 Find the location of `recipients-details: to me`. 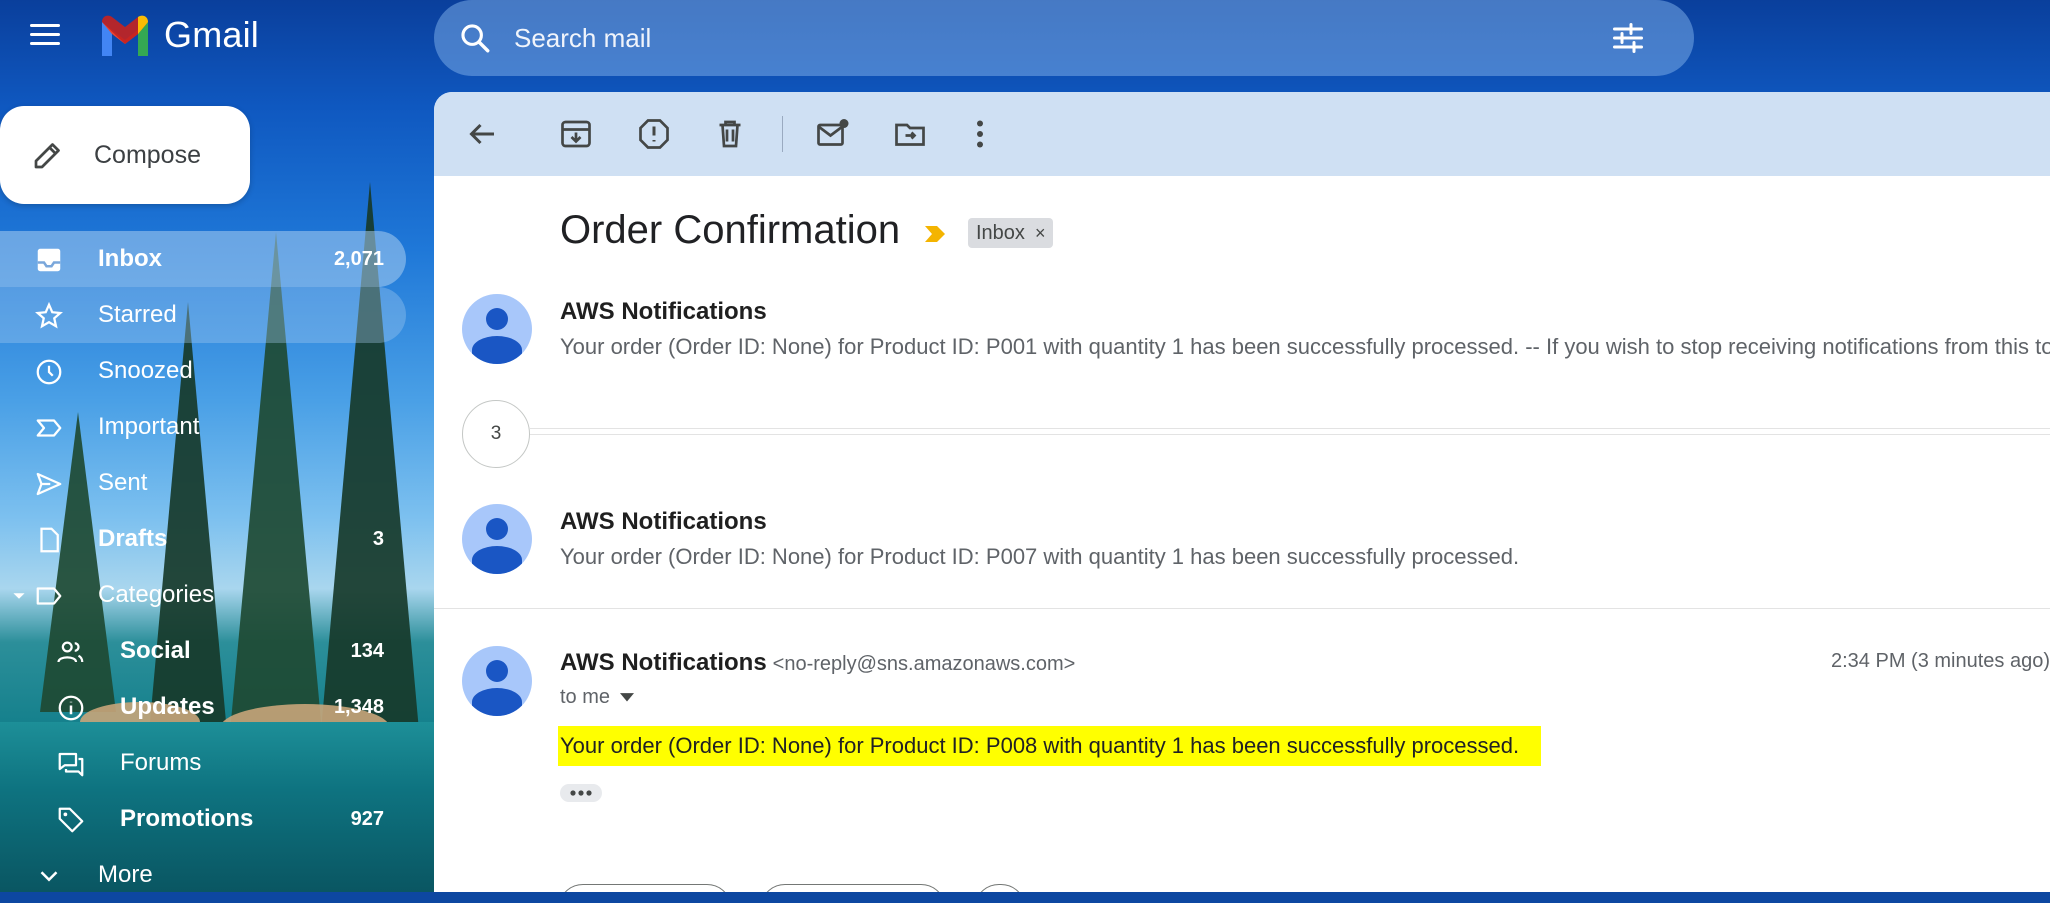

recipients-details: to me is located at coordinates (597, 697).